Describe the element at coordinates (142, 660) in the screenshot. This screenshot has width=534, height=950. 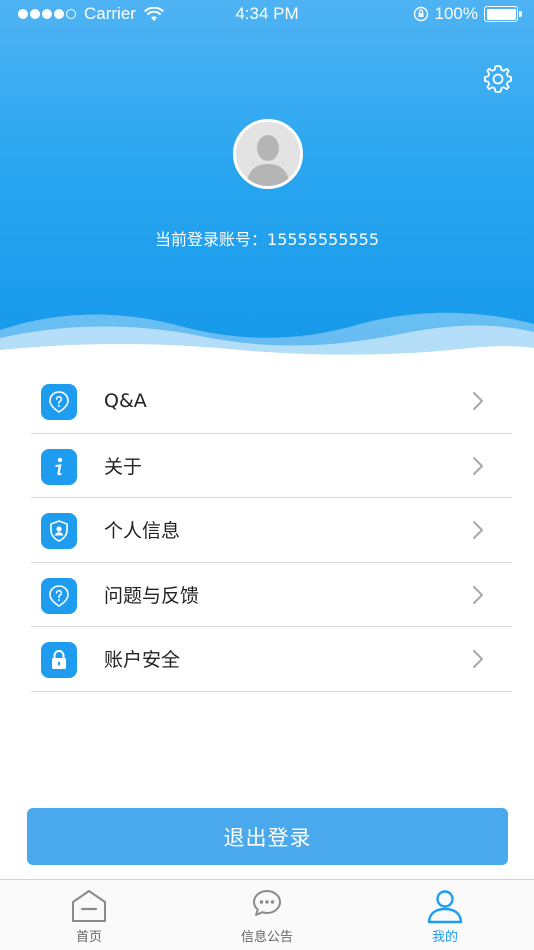
I see `menu-item-label: 账户安全` at that location.